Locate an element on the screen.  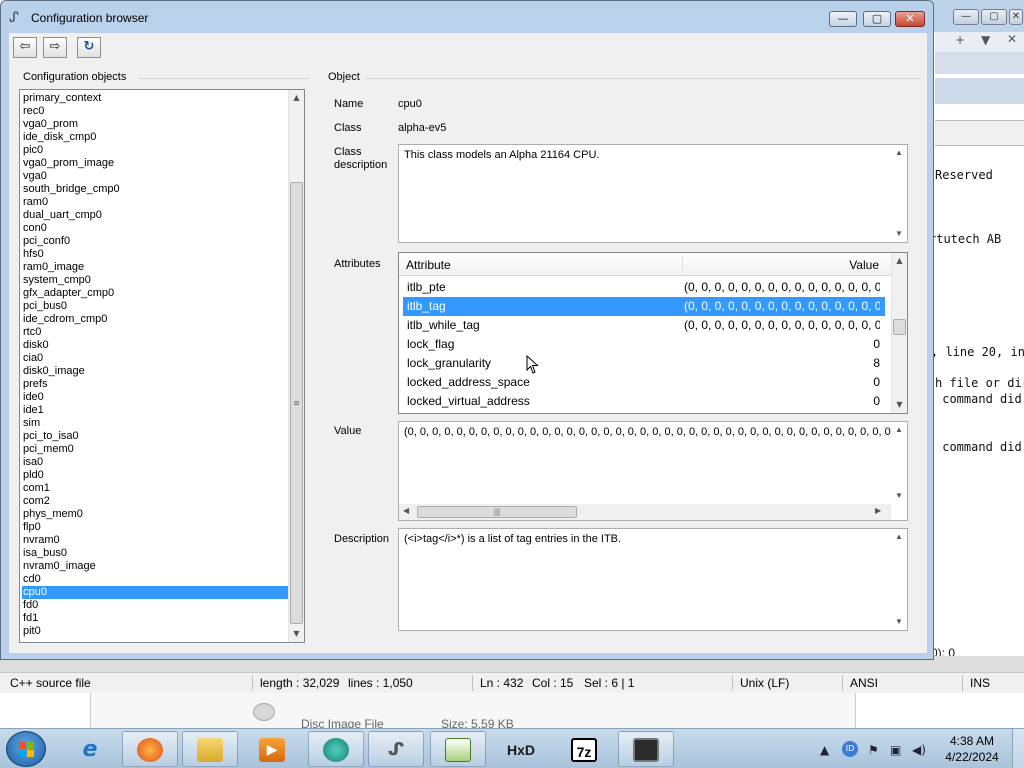
objects-scrollbar: ▲ ≡ ▼ is located at coordinates (296, 366).